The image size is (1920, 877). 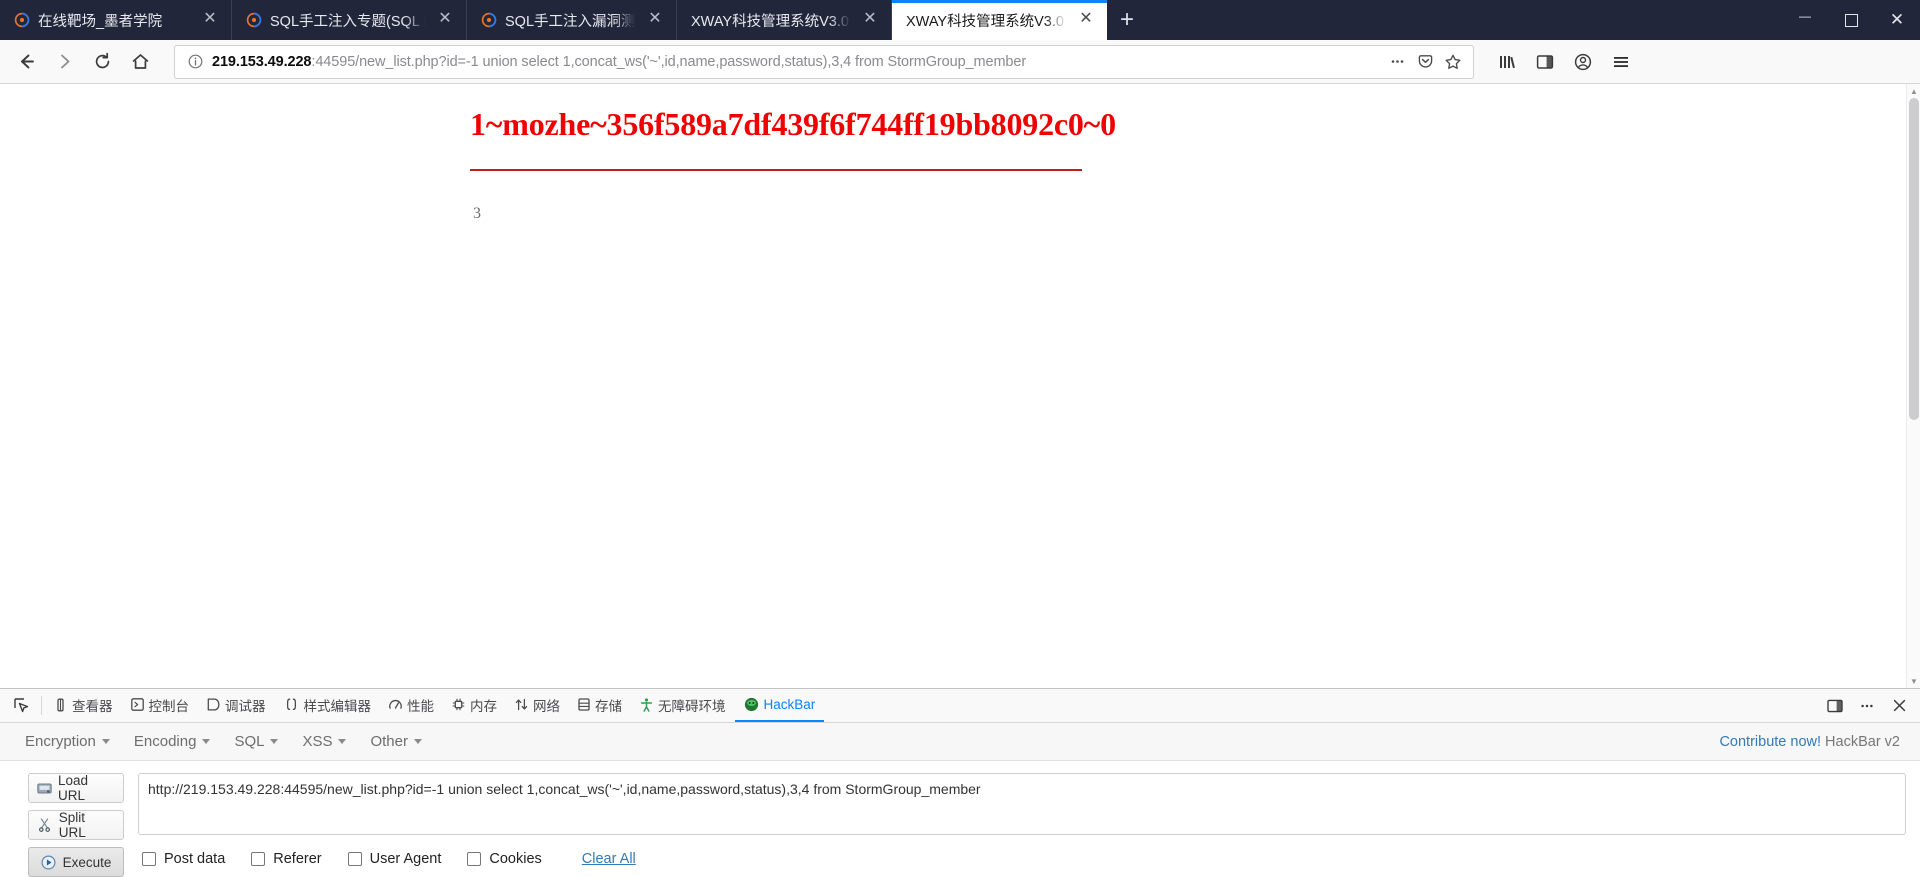 What do you see at coordinates (183, 859) in the screenshot?
I see `option-post-data: Post data` at bounding box center [183, 859].